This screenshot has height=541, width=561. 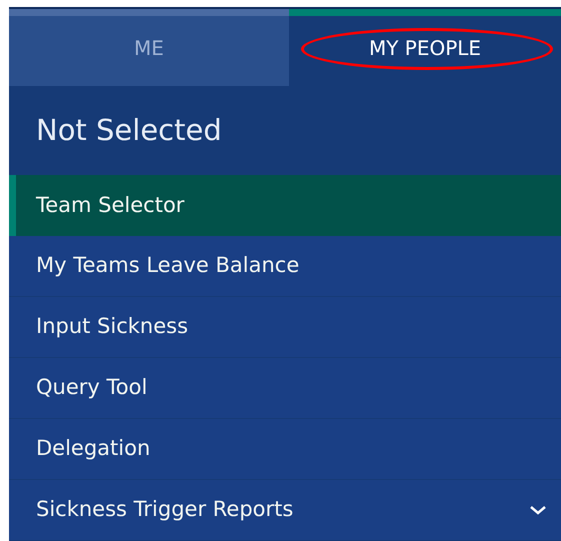 What do you see at coordinates (129, 130) in the screenshot?
I see `panel-title: Not Selected` at bounding box center [129, 130].